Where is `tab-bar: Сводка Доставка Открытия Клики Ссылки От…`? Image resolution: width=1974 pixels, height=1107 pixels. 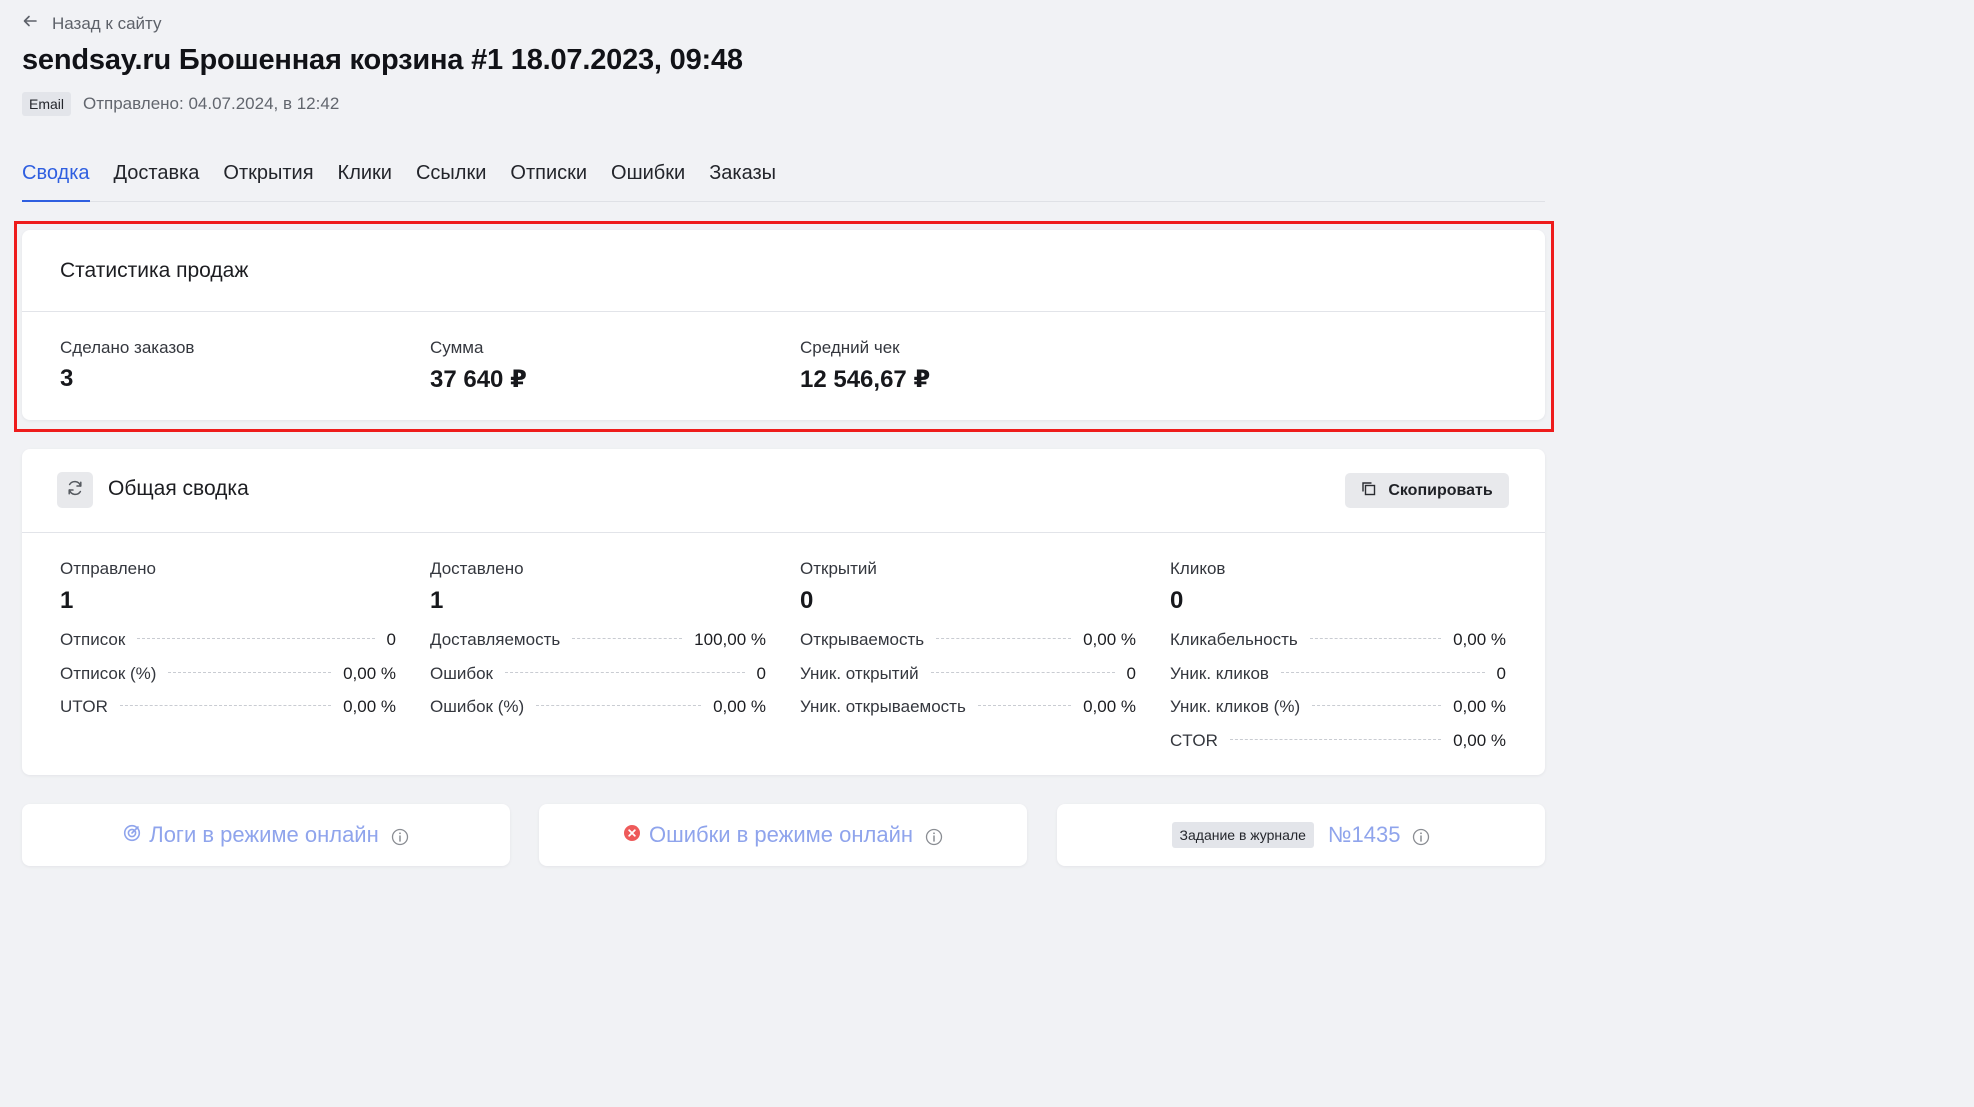 tab-bar: Сводка Доставка Открытия Клики Ссылки От… is located at coordinates (783, 180).